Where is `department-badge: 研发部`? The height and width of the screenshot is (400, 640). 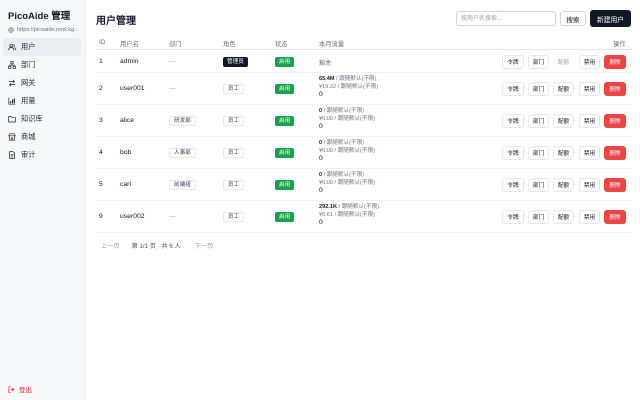
department-badge: 研发部 is located at coordinates (182, 121).